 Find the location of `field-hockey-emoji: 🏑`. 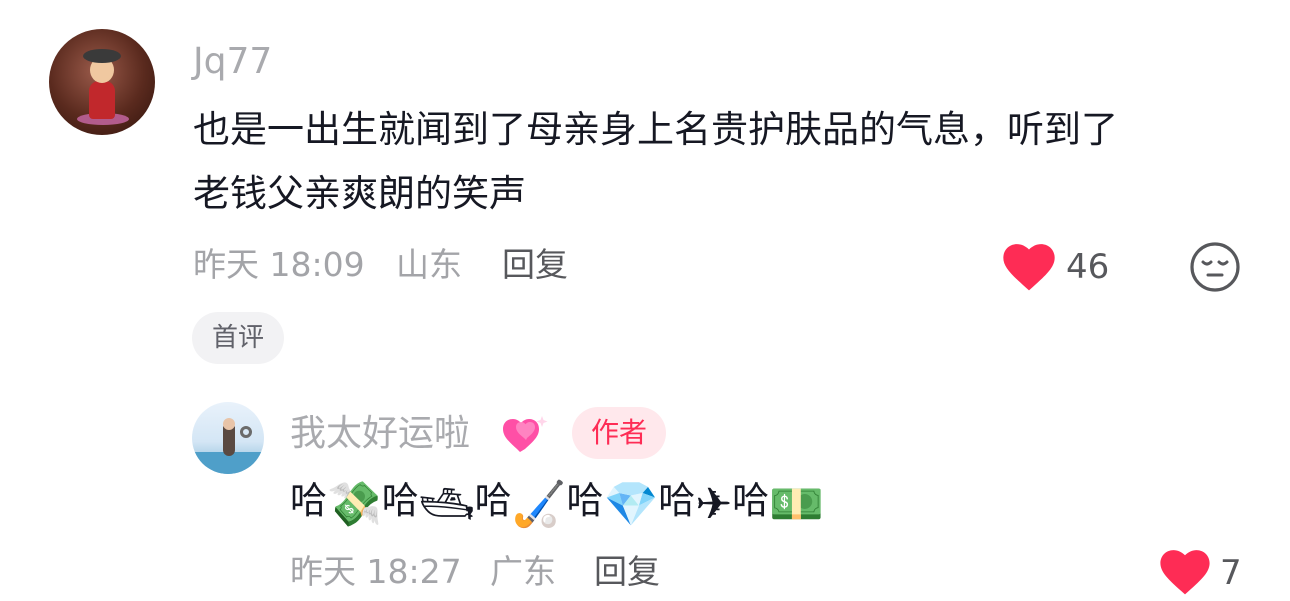

field-hockey-emoji: 🏑 is located at coordinates (539, 504).